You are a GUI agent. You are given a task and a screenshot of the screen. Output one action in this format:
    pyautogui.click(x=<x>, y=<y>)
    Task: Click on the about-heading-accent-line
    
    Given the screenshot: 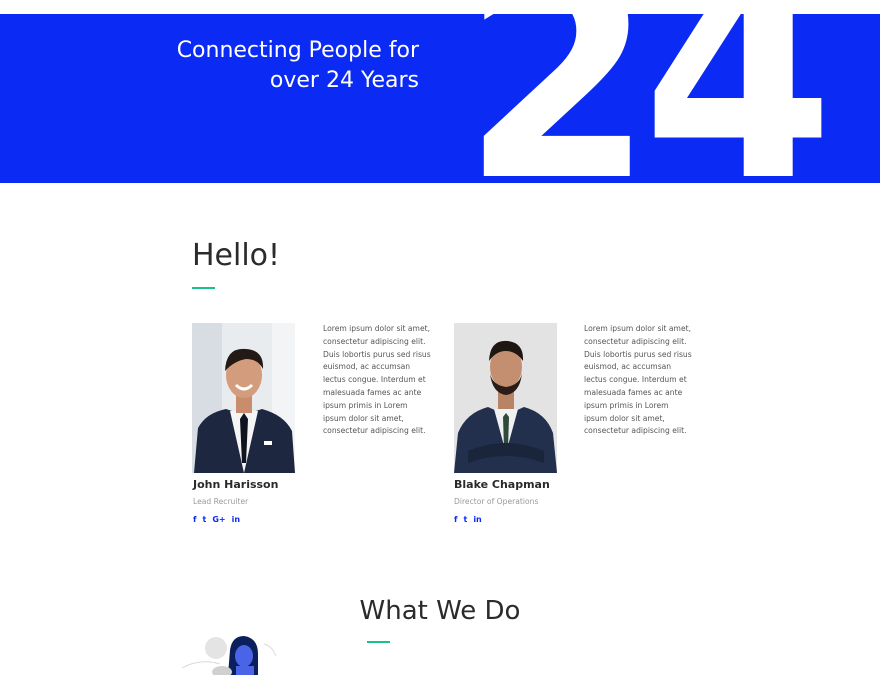 What is the action you would take?
    pyautogui.click(x=203, y=288)
    